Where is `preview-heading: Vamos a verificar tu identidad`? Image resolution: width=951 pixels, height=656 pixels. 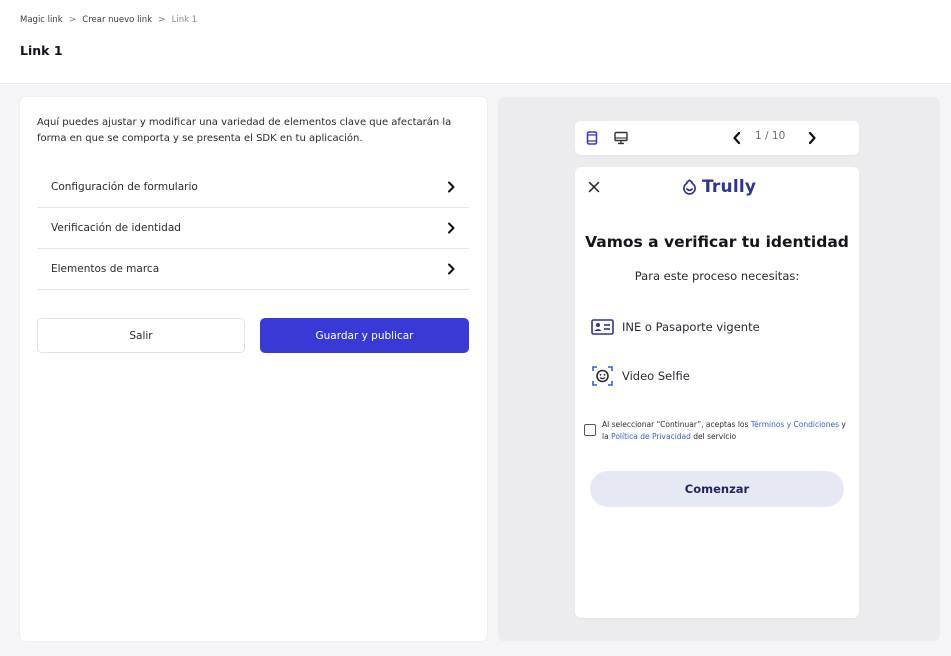
preview-heading: Vamos a verificar tu identidad is located at coordinates (717, 242).